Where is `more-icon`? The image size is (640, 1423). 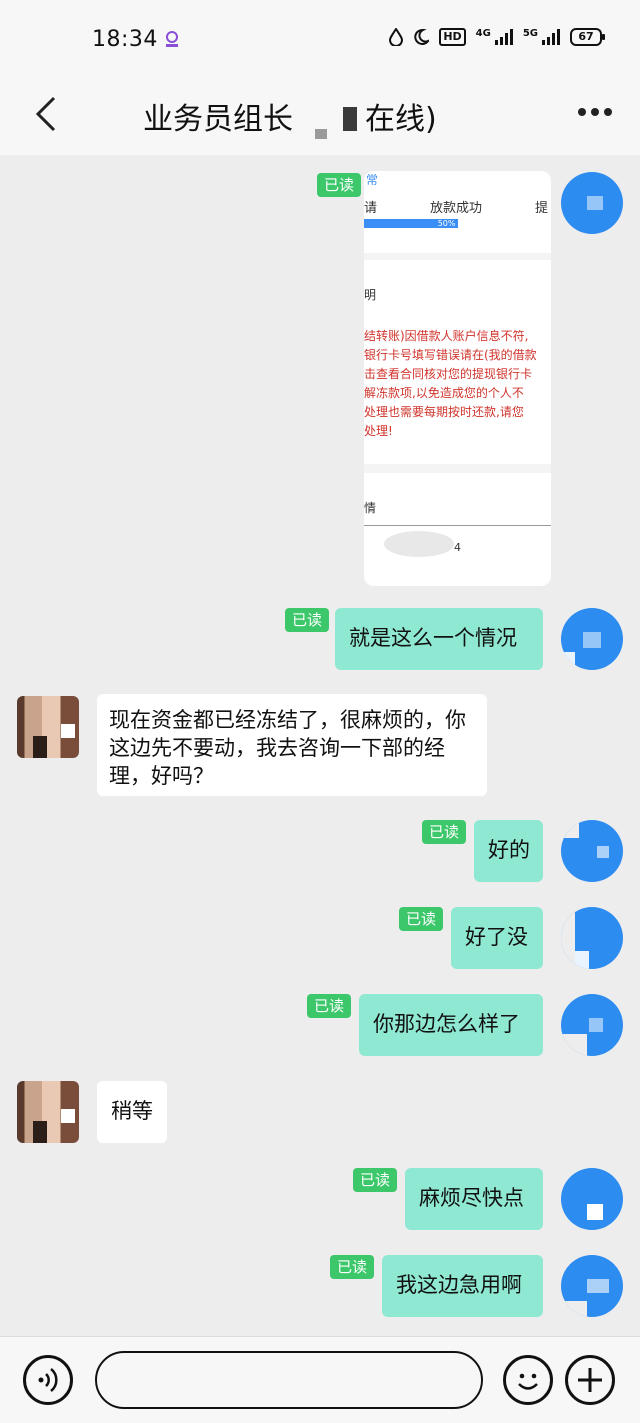 more-icon is located at coordinates (595, 112).